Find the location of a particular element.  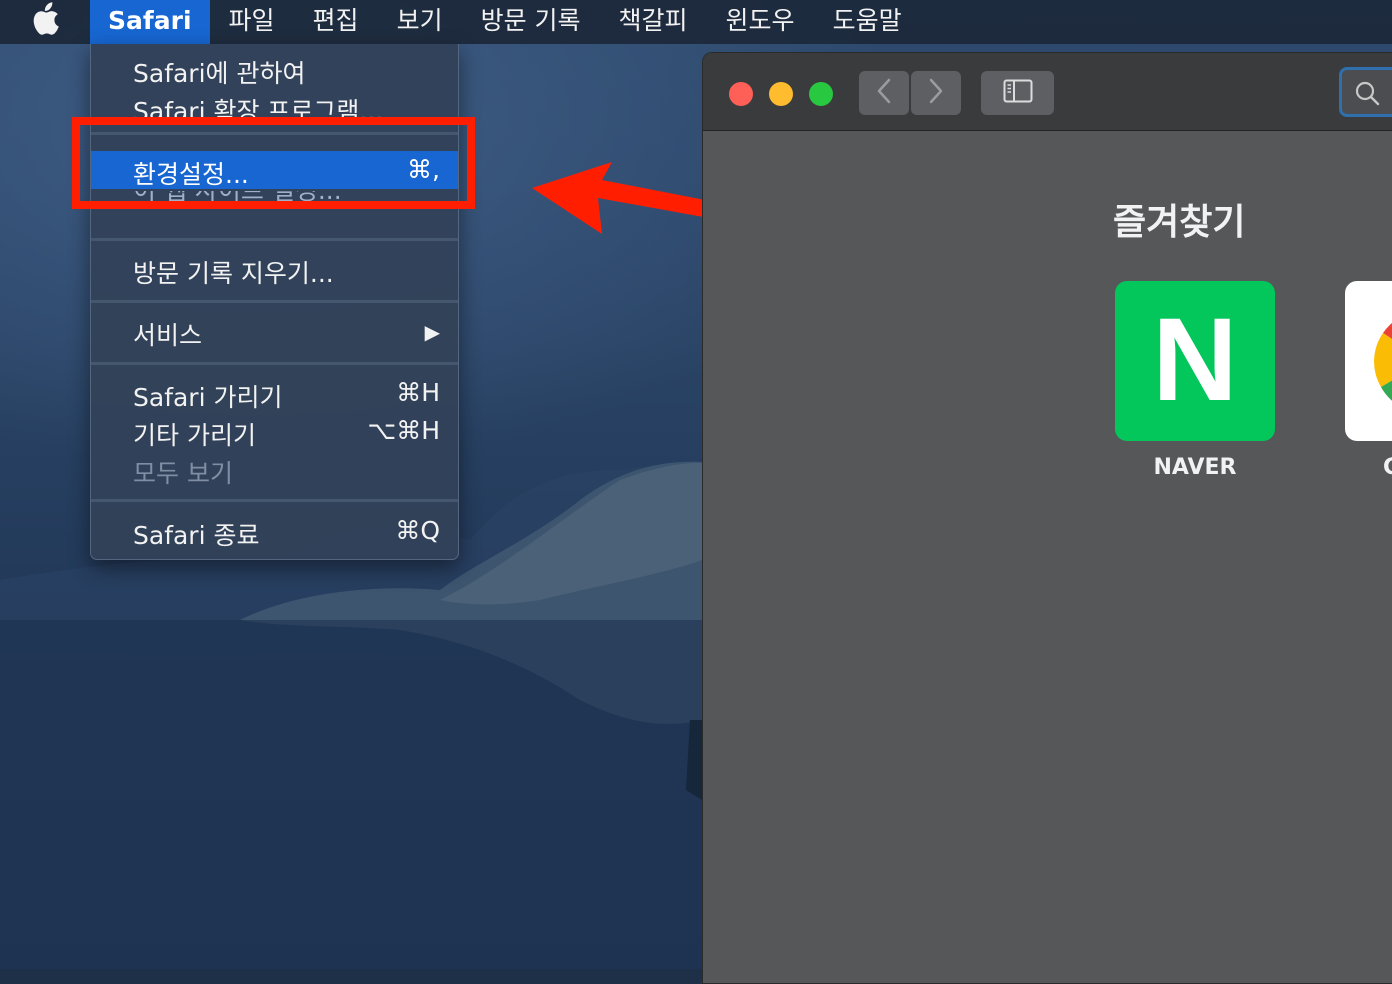

back-button is located at coordinates (884, 93).